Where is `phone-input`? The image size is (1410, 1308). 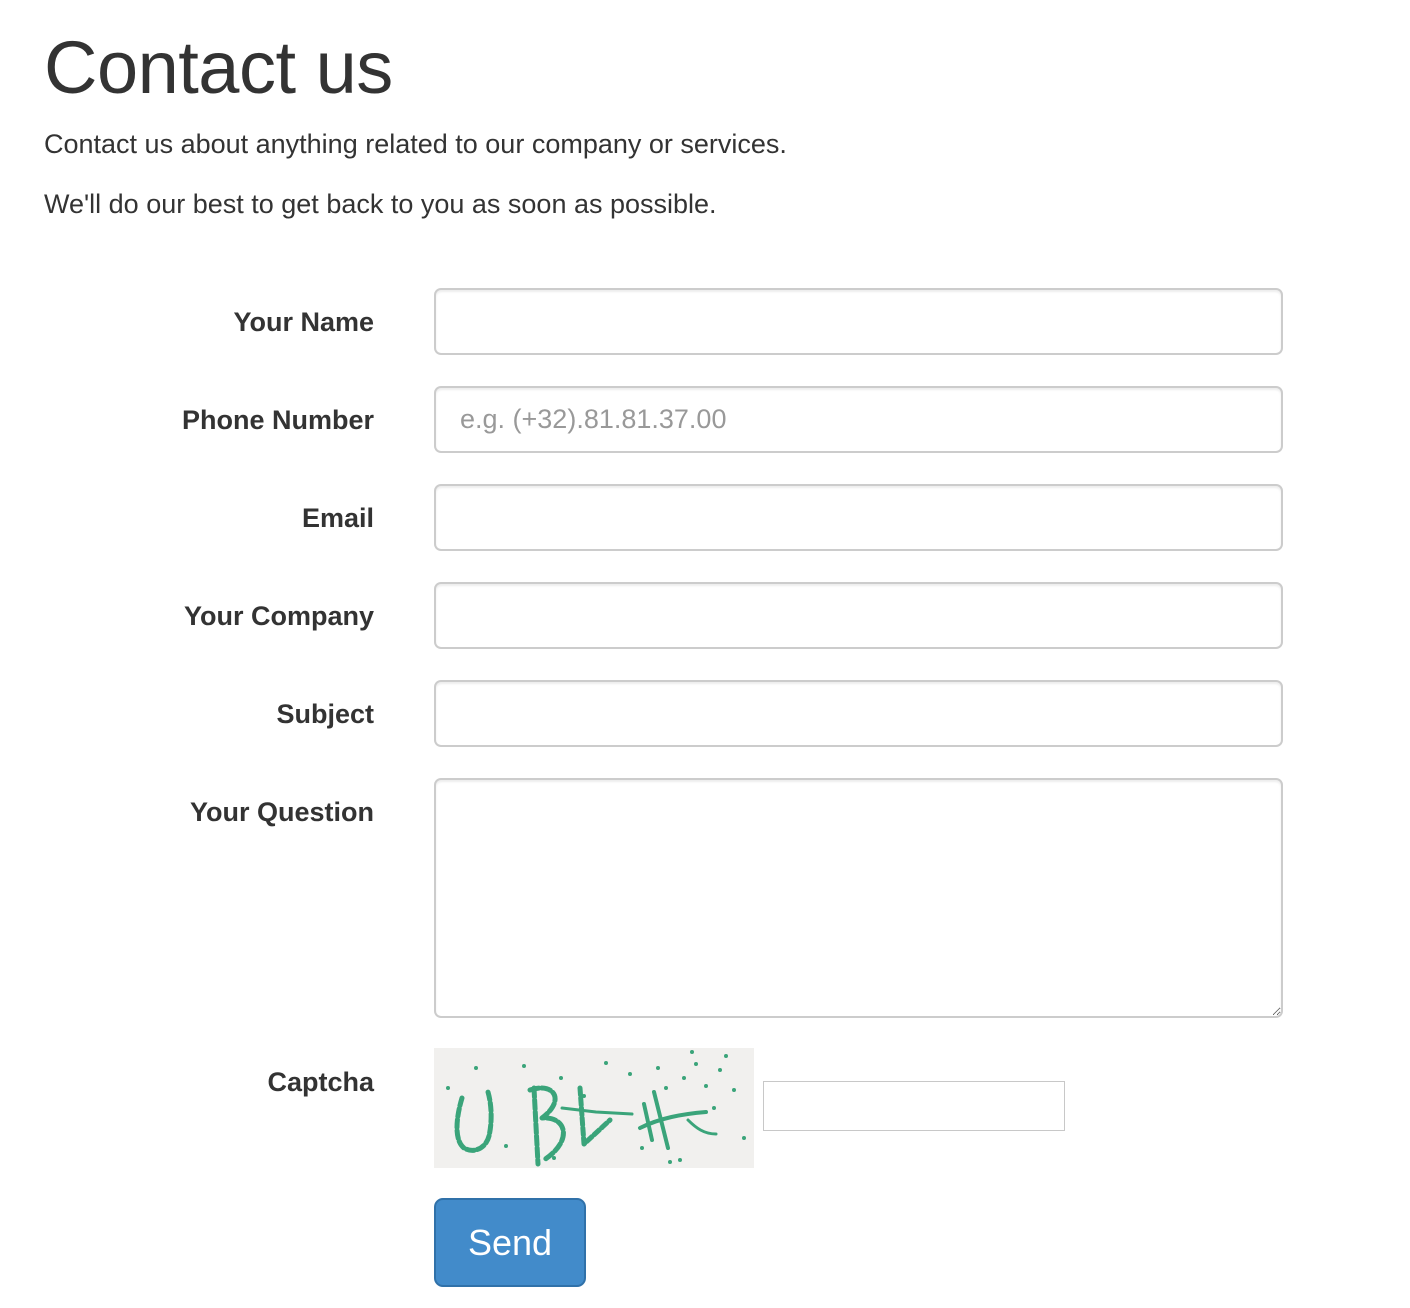
phone-input is located at coordinates (858, 419).